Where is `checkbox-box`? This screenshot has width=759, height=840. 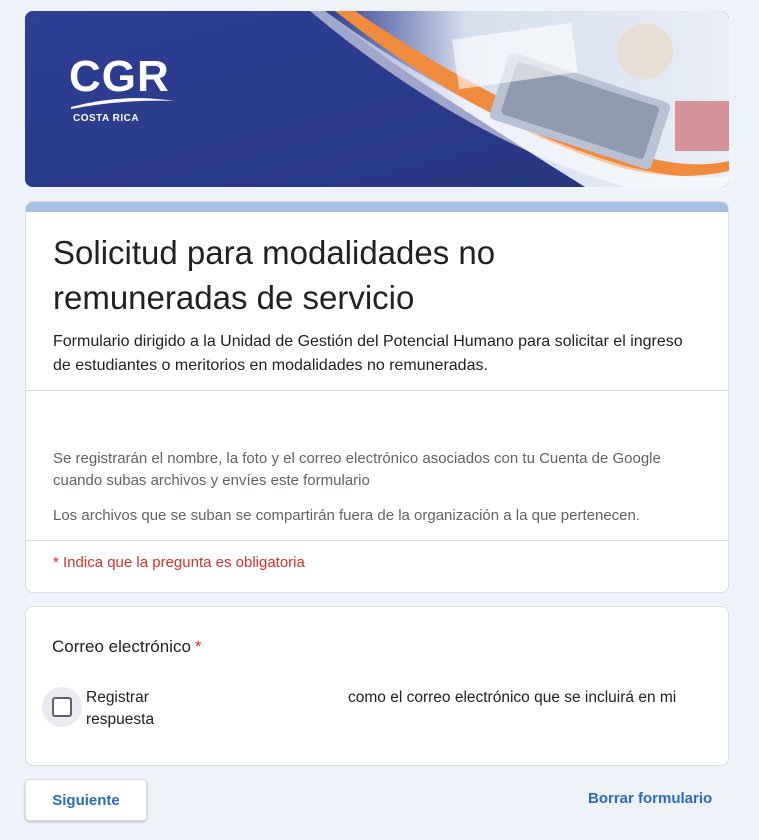
checkbox-box is located at coordinates (62, 707).